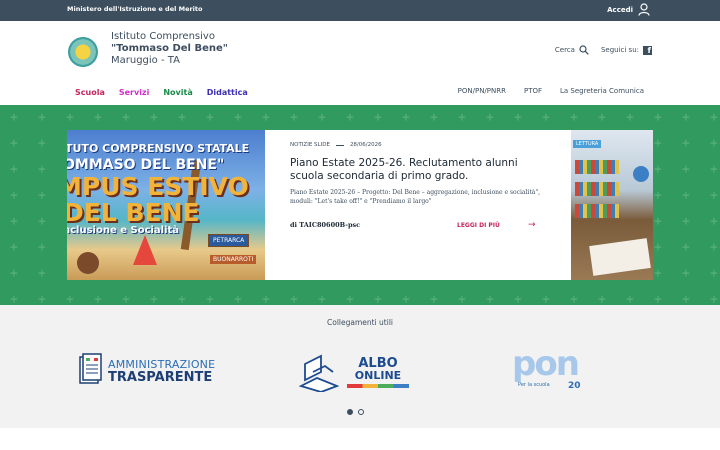  I want to click on read-more-link: LEGGI DI PIÙ, so click(478, 225).